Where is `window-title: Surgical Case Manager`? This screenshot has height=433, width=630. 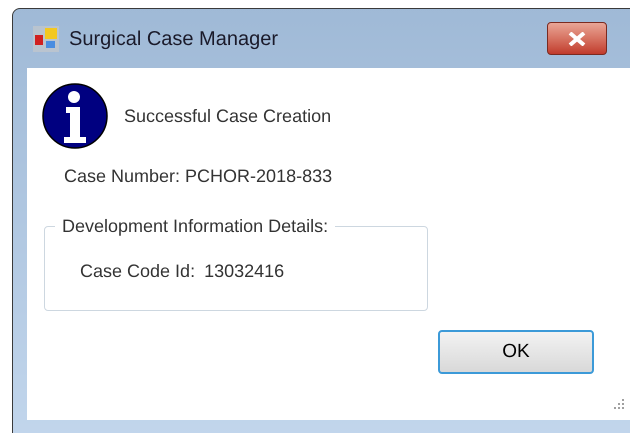 window-title: Surgical Case Manager is located at coordinates (173, 39).